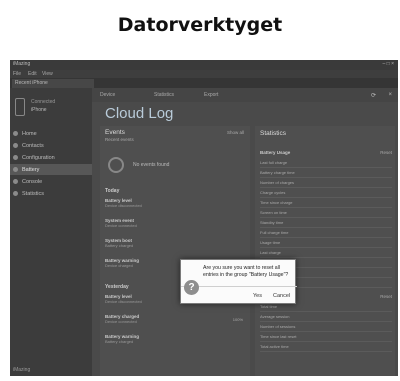 This screenshot has height=381, width=400. I want to click on stats-row-label: Usage time, so click(270, 242).